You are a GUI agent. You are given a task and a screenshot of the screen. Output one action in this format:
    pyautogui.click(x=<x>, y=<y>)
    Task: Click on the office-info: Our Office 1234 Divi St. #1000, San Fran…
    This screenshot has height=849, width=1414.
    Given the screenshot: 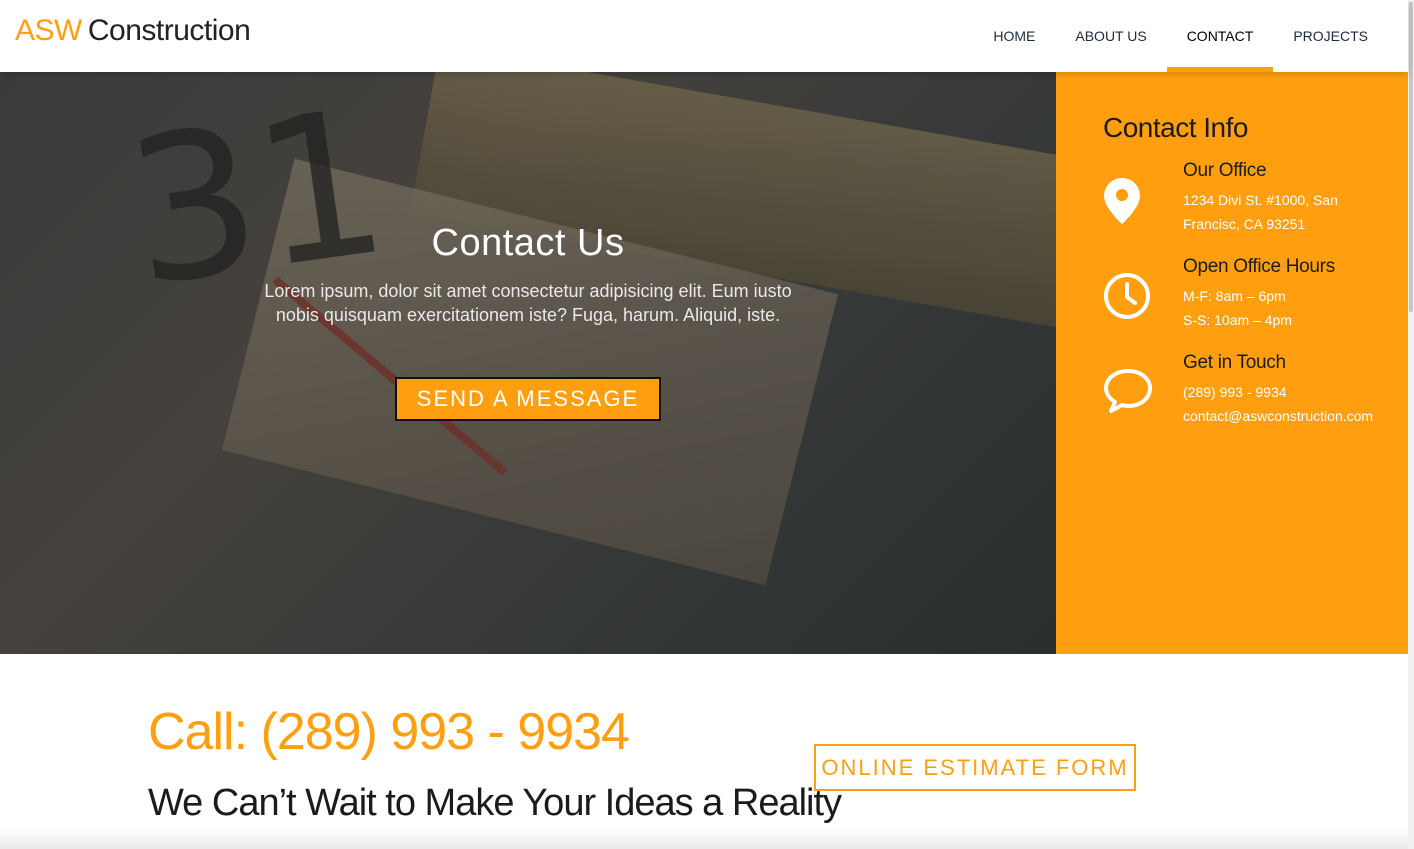 What is the action you would take?
    pyautogui.click(x=1293, y=198)
    